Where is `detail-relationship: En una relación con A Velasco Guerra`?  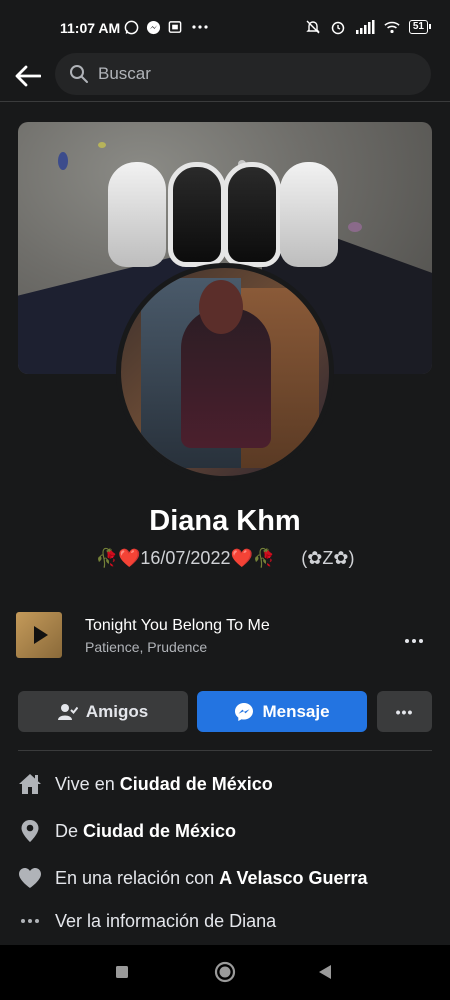
detail-relationship: En una relación con A Velasco Guerra is located at coordinates (225, 878).